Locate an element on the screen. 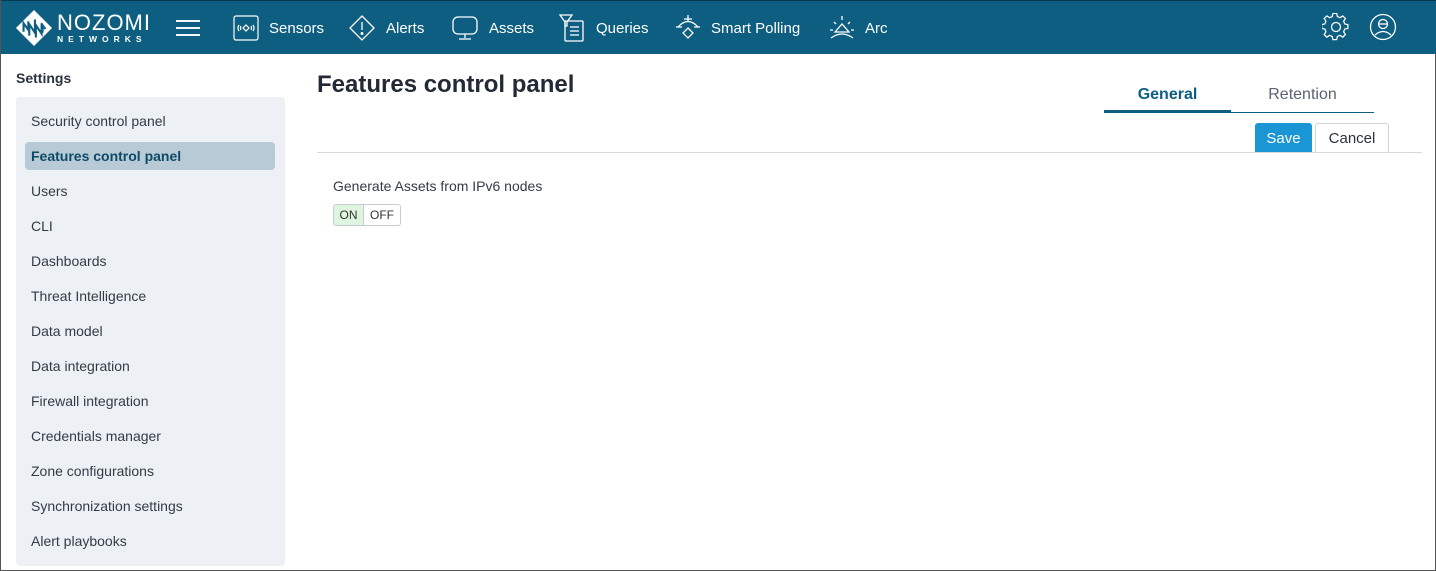 This screenshot has height=571, width=1436. nav-sensors: Sensors is located at coordinates (278, 28).